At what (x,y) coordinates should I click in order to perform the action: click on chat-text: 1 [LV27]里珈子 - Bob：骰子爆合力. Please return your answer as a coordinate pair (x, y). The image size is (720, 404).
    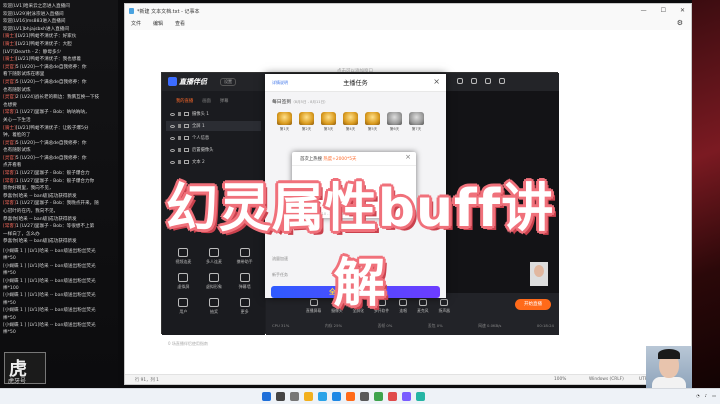
    Looking at the image, I should click on (52, 174).